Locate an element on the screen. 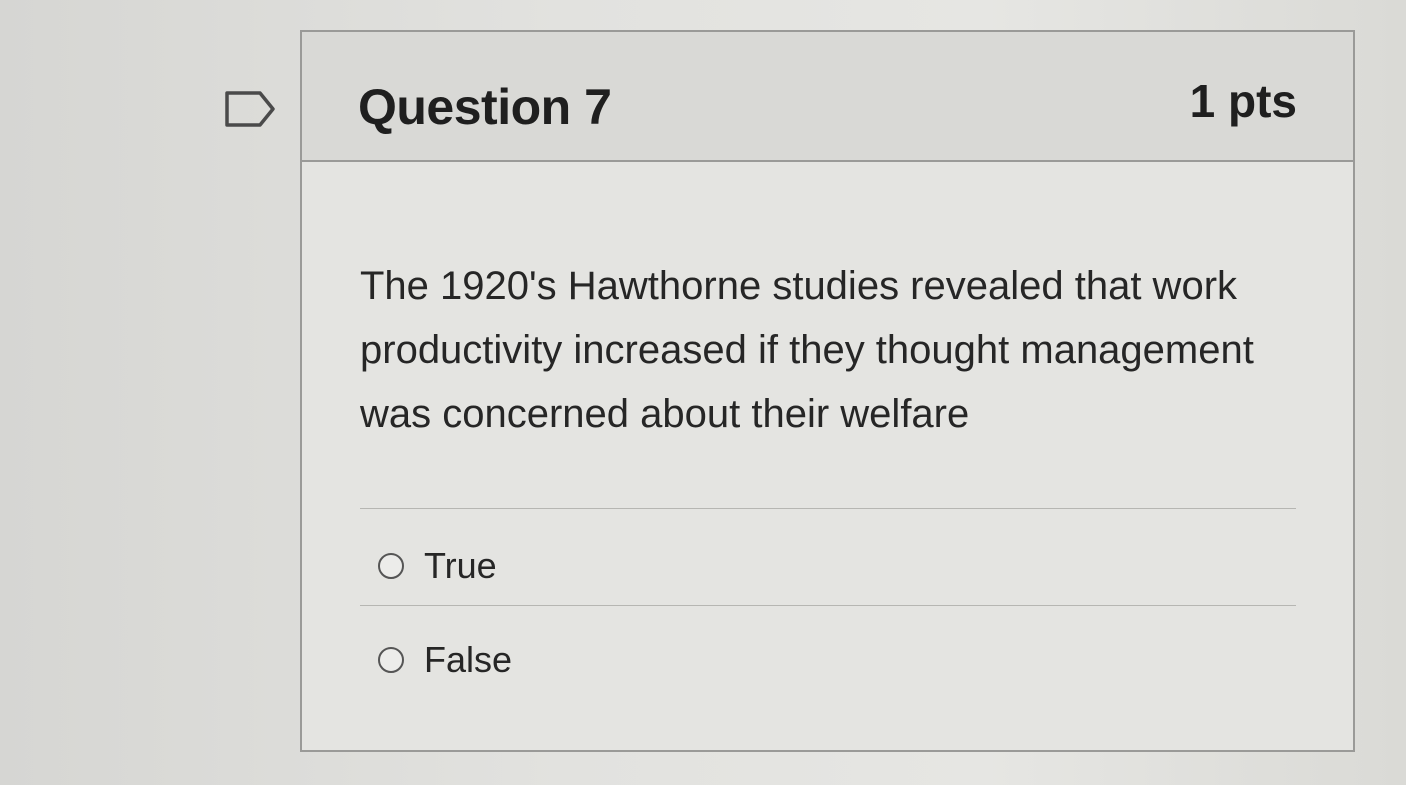 This screenshot has width=1406, height=785. question-points: 1 pts is located at coordinates (1243, 101).